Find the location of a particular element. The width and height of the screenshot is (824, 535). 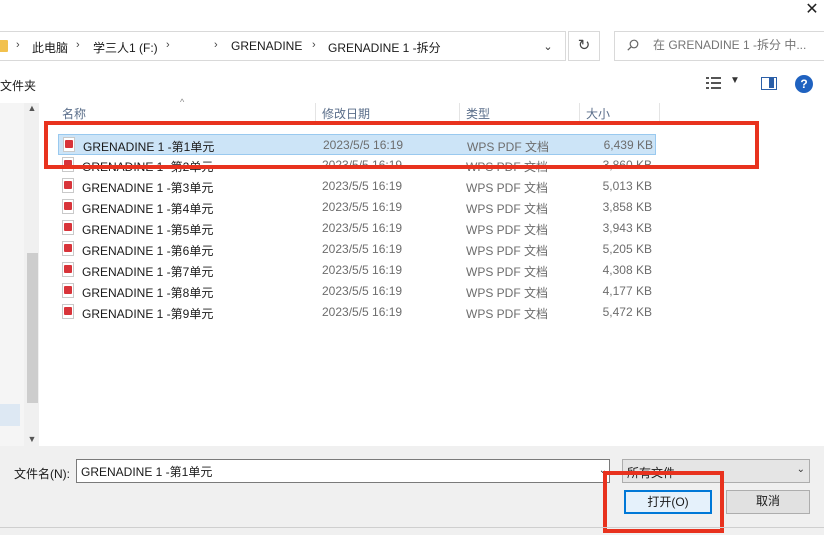

file-name: GRENADINE 1 -第4单元 is located at coordinates (148, 209).